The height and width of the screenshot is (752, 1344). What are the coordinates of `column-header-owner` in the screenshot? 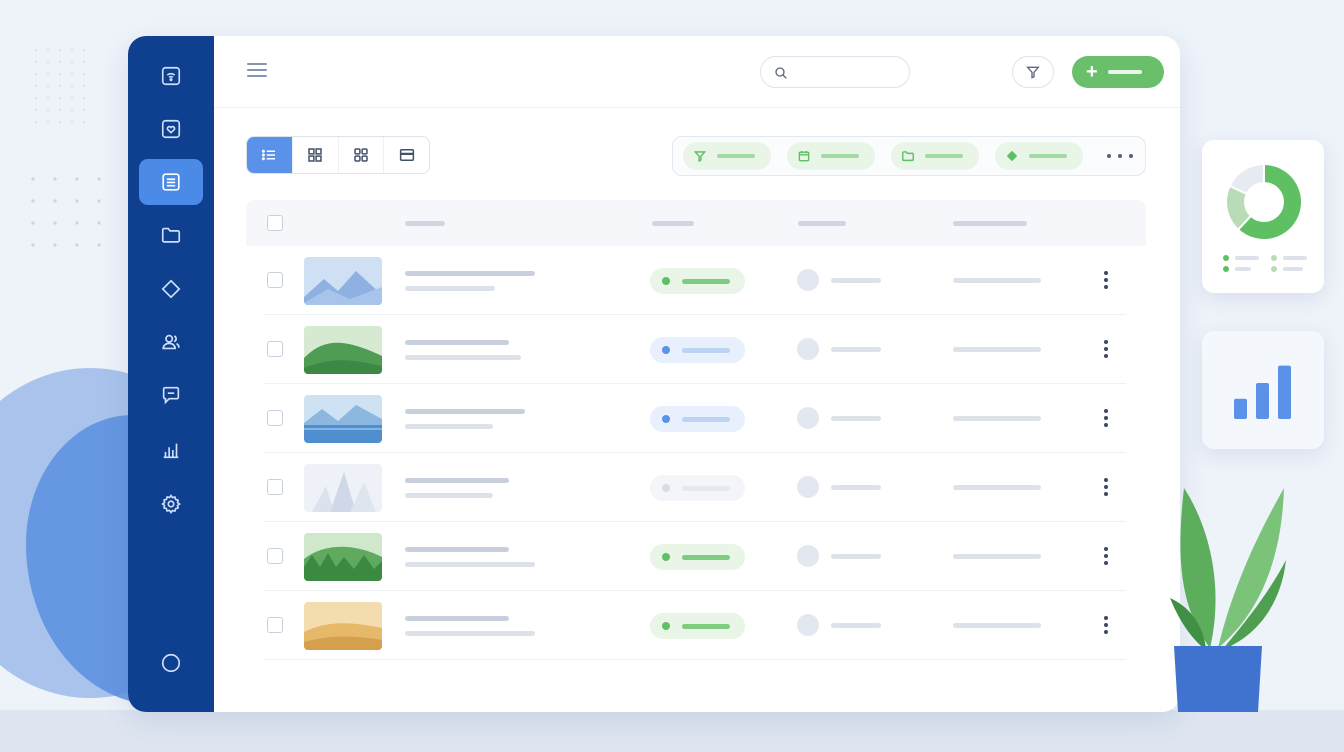 It's located at (822, 223).